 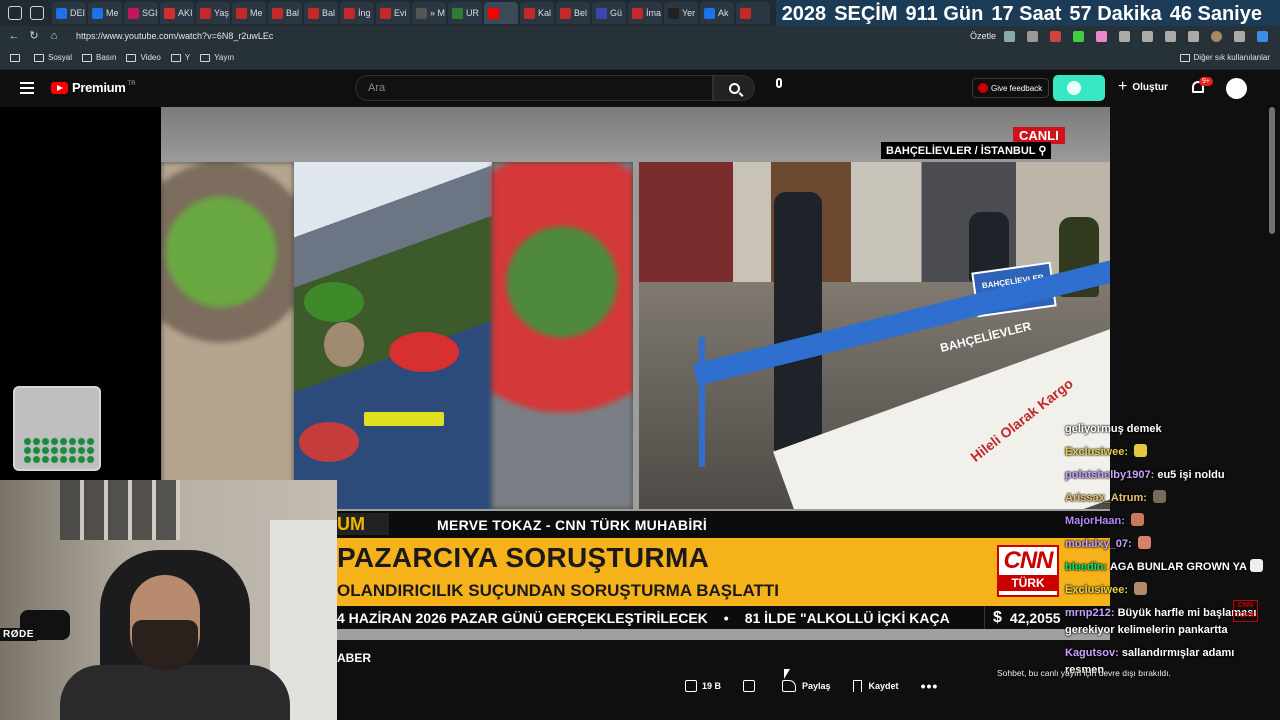 What do you see at coordinates (1109, 475) in the screenshot?
I see `chat-username: polatshelby1907:` at bounding box center [1109, 475].